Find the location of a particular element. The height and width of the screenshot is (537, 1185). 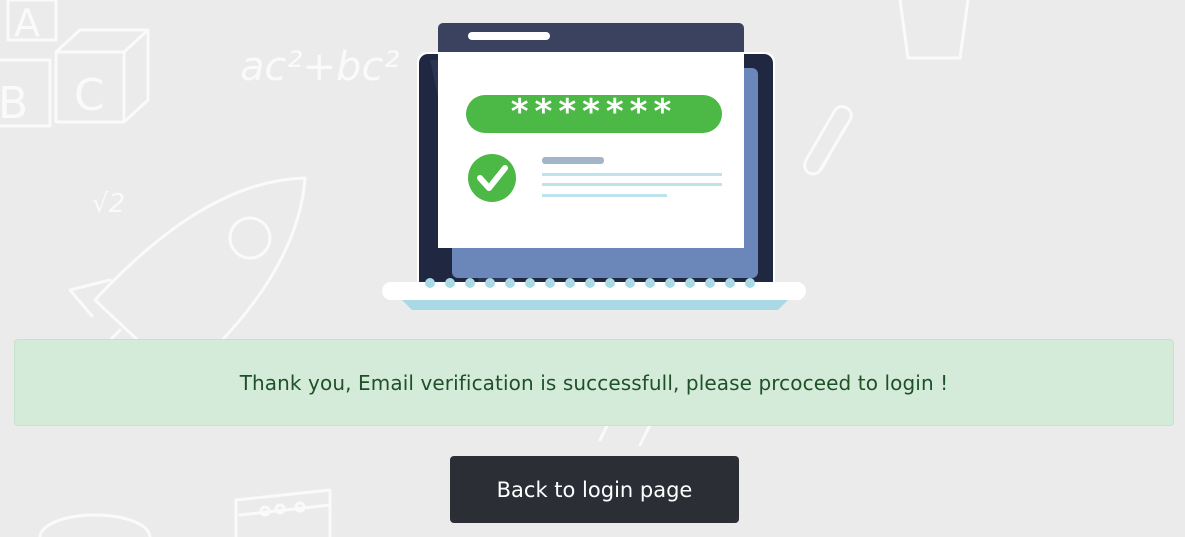

abacus-icon is located at coordinates (283, 512).